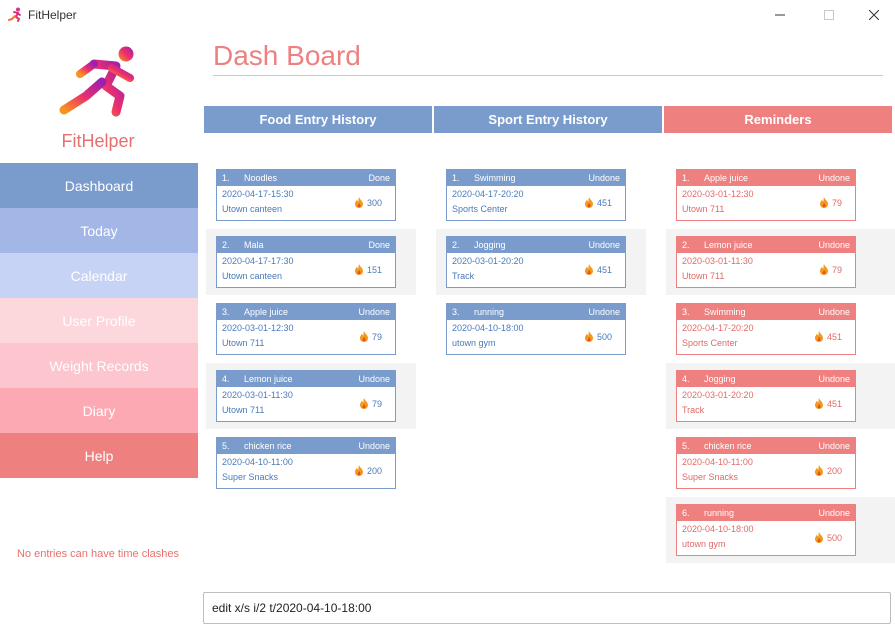 The image size is (895, 631). What do you see at coordinates (604, 202) in the screenshot?
I see `entry-calorie-value: 451` at bounding box center [604, 202].